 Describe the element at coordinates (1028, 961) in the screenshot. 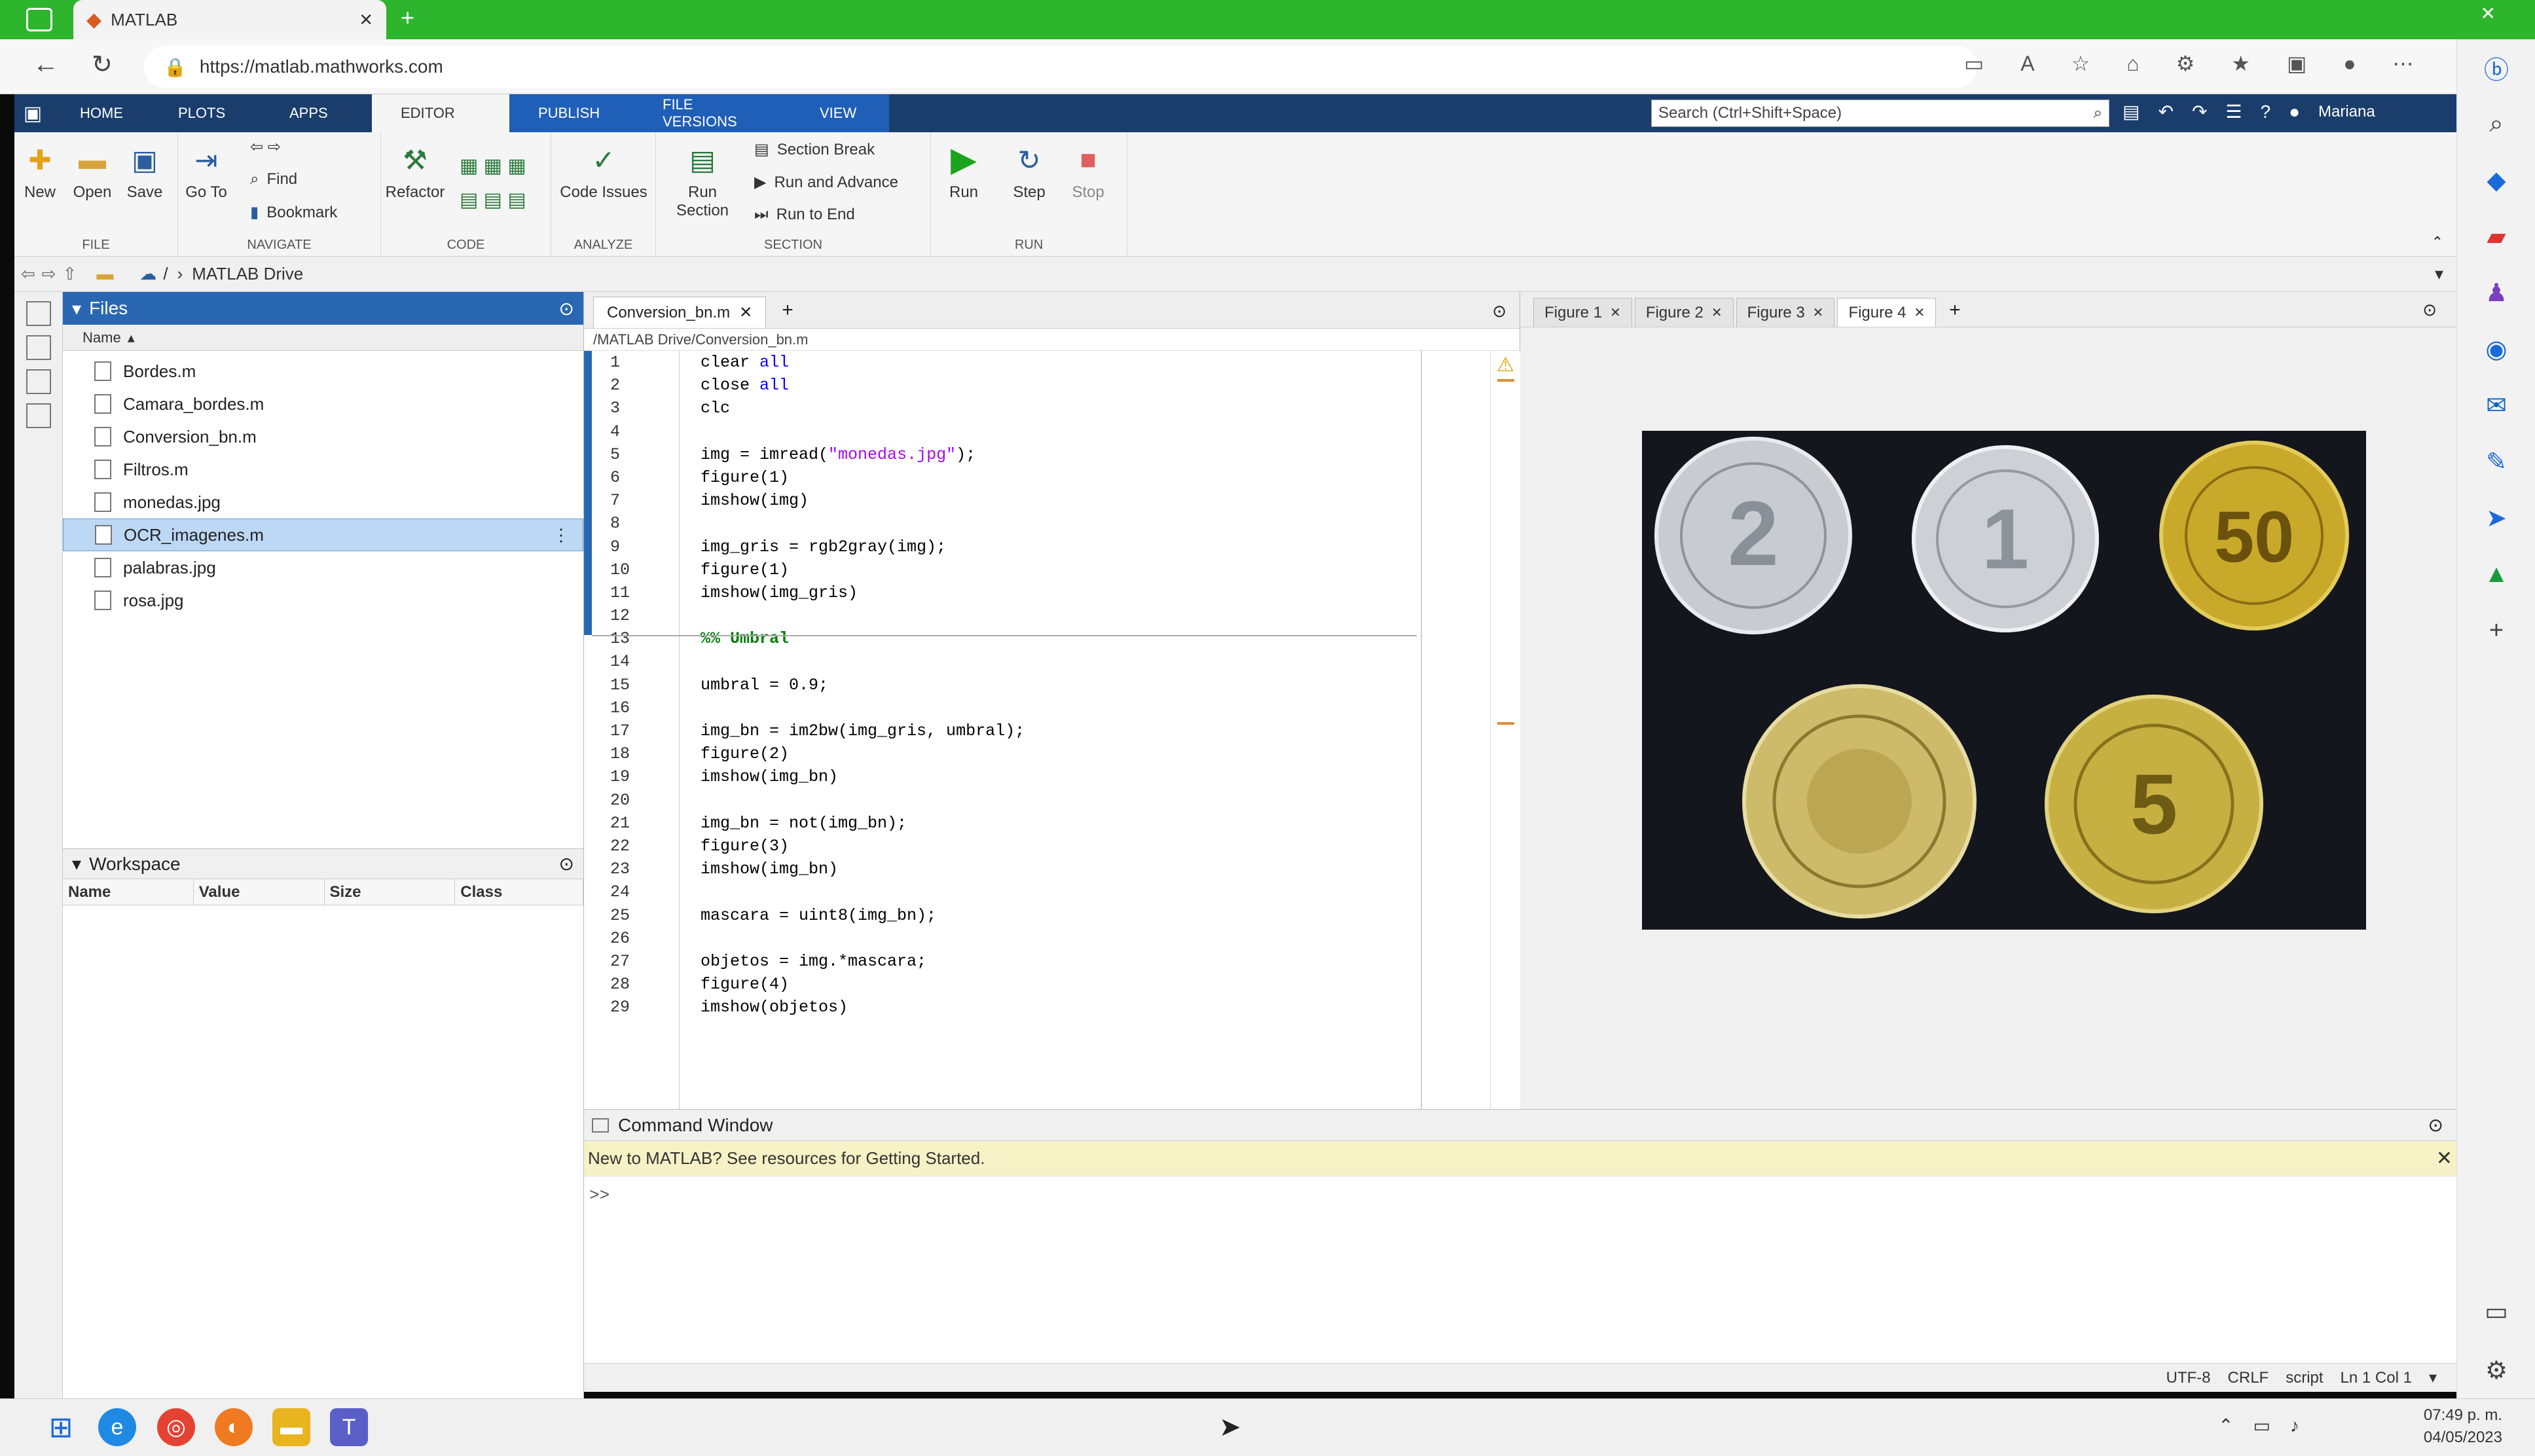

I see `code-line: objetos = img.*mascara;` at that location.